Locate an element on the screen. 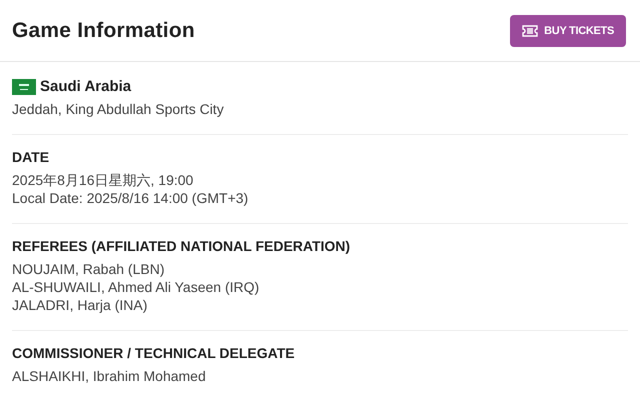 The height and width of the screenshot is (409, 640). country-name: Saudi Arabia is located at coordinates (86, 86).